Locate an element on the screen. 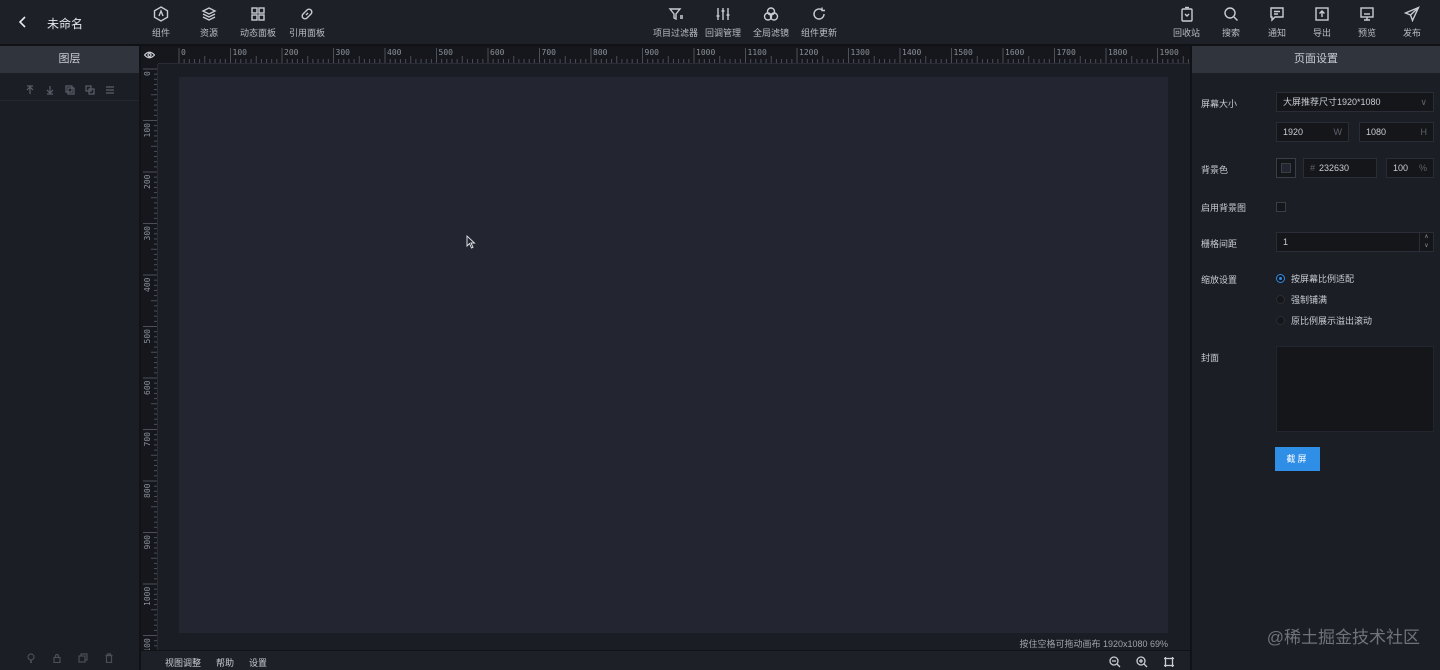 The height and width of the screenshot is (670, 1440). publish-button: 发布 is located at coordinates (1412, 23).